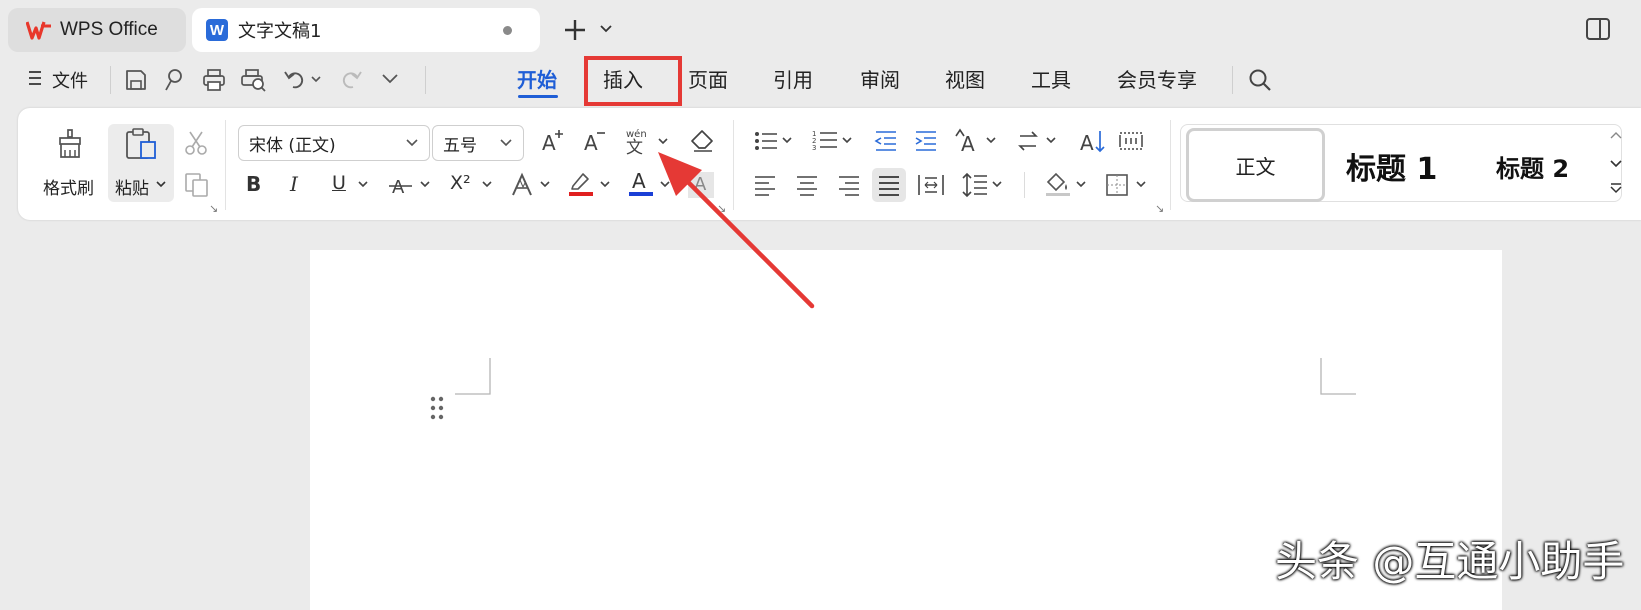  Describe the element at coordinates (1450, 561) in the screenshot. I see `watermark-text: 头条 @互通小助手` at that location.